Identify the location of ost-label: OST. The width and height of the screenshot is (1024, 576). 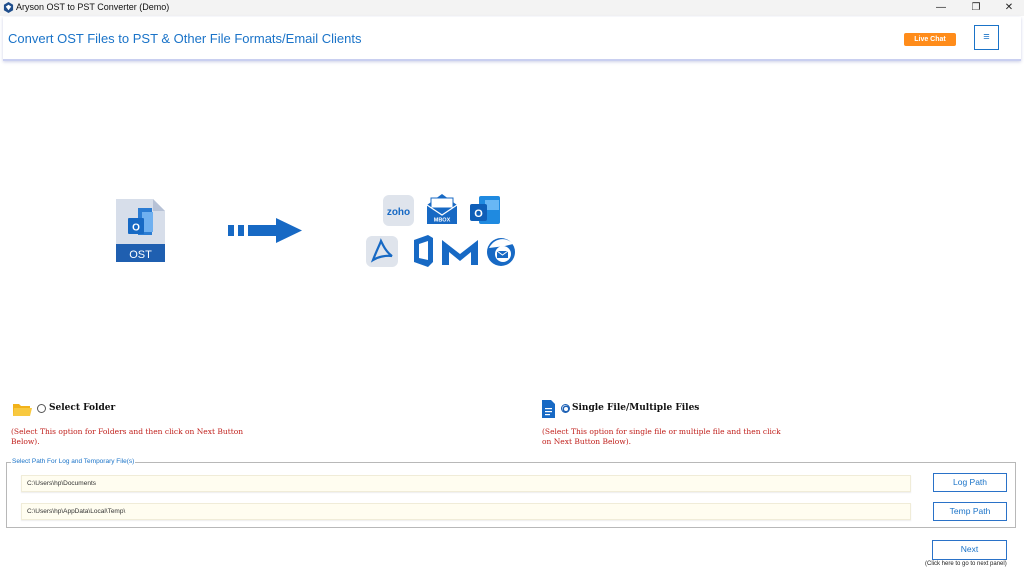
(140, 255).